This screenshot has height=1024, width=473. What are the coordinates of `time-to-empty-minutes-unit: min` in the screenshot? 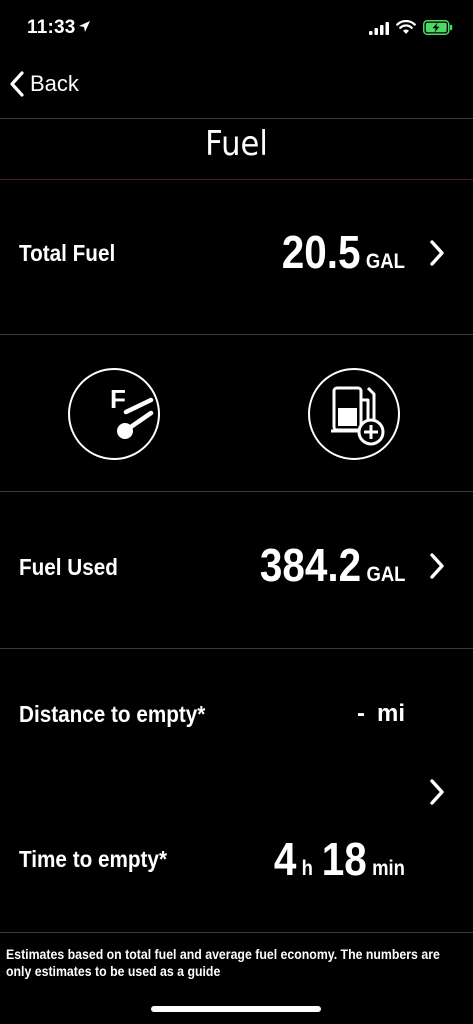 It's located at (388, 868).